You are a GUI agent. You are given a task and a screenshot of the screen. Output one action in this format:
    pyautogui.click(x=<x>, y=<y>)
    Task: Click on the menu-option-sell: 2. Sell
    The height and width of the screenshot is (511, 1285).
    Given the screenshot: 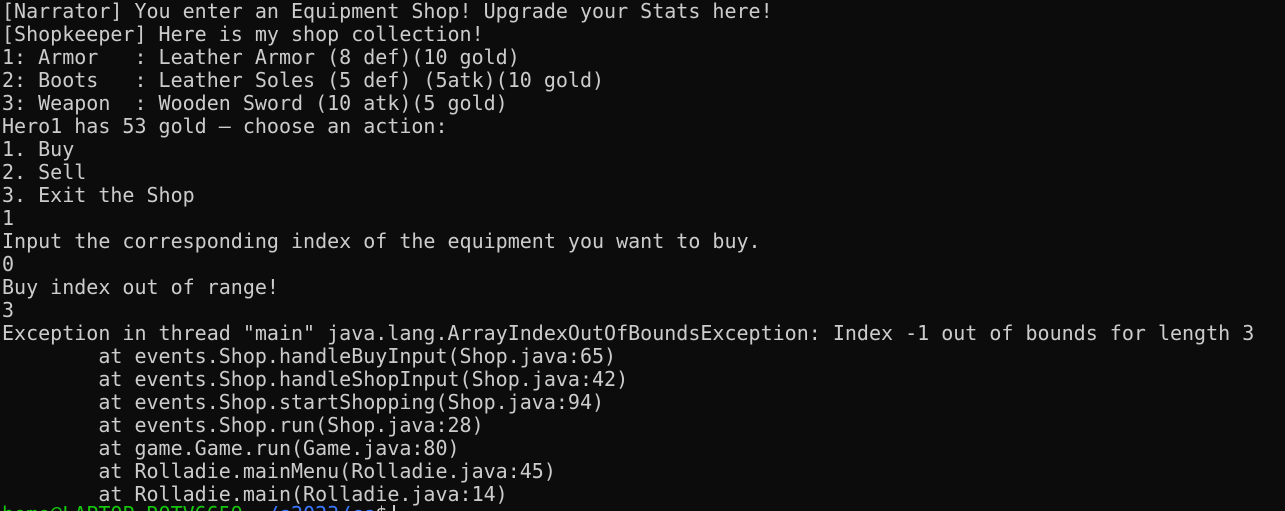 What is the action you would take?
    pyautogui.click(x=44, y=172)
    